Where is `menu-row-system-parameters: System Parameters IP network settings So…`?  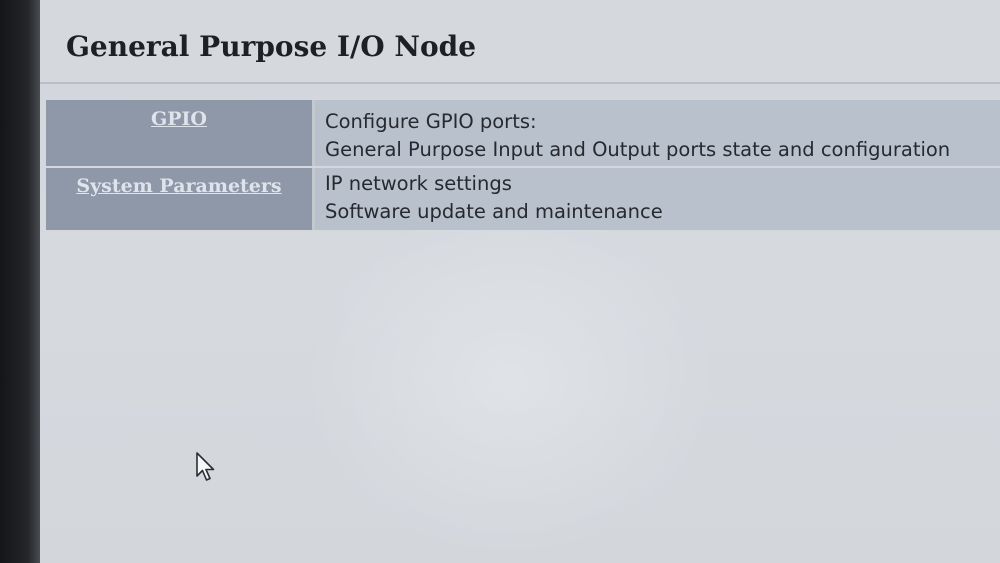
menu-row-system-parameters: System Parameters IP network settings So… is located at coordinates (523, 199).